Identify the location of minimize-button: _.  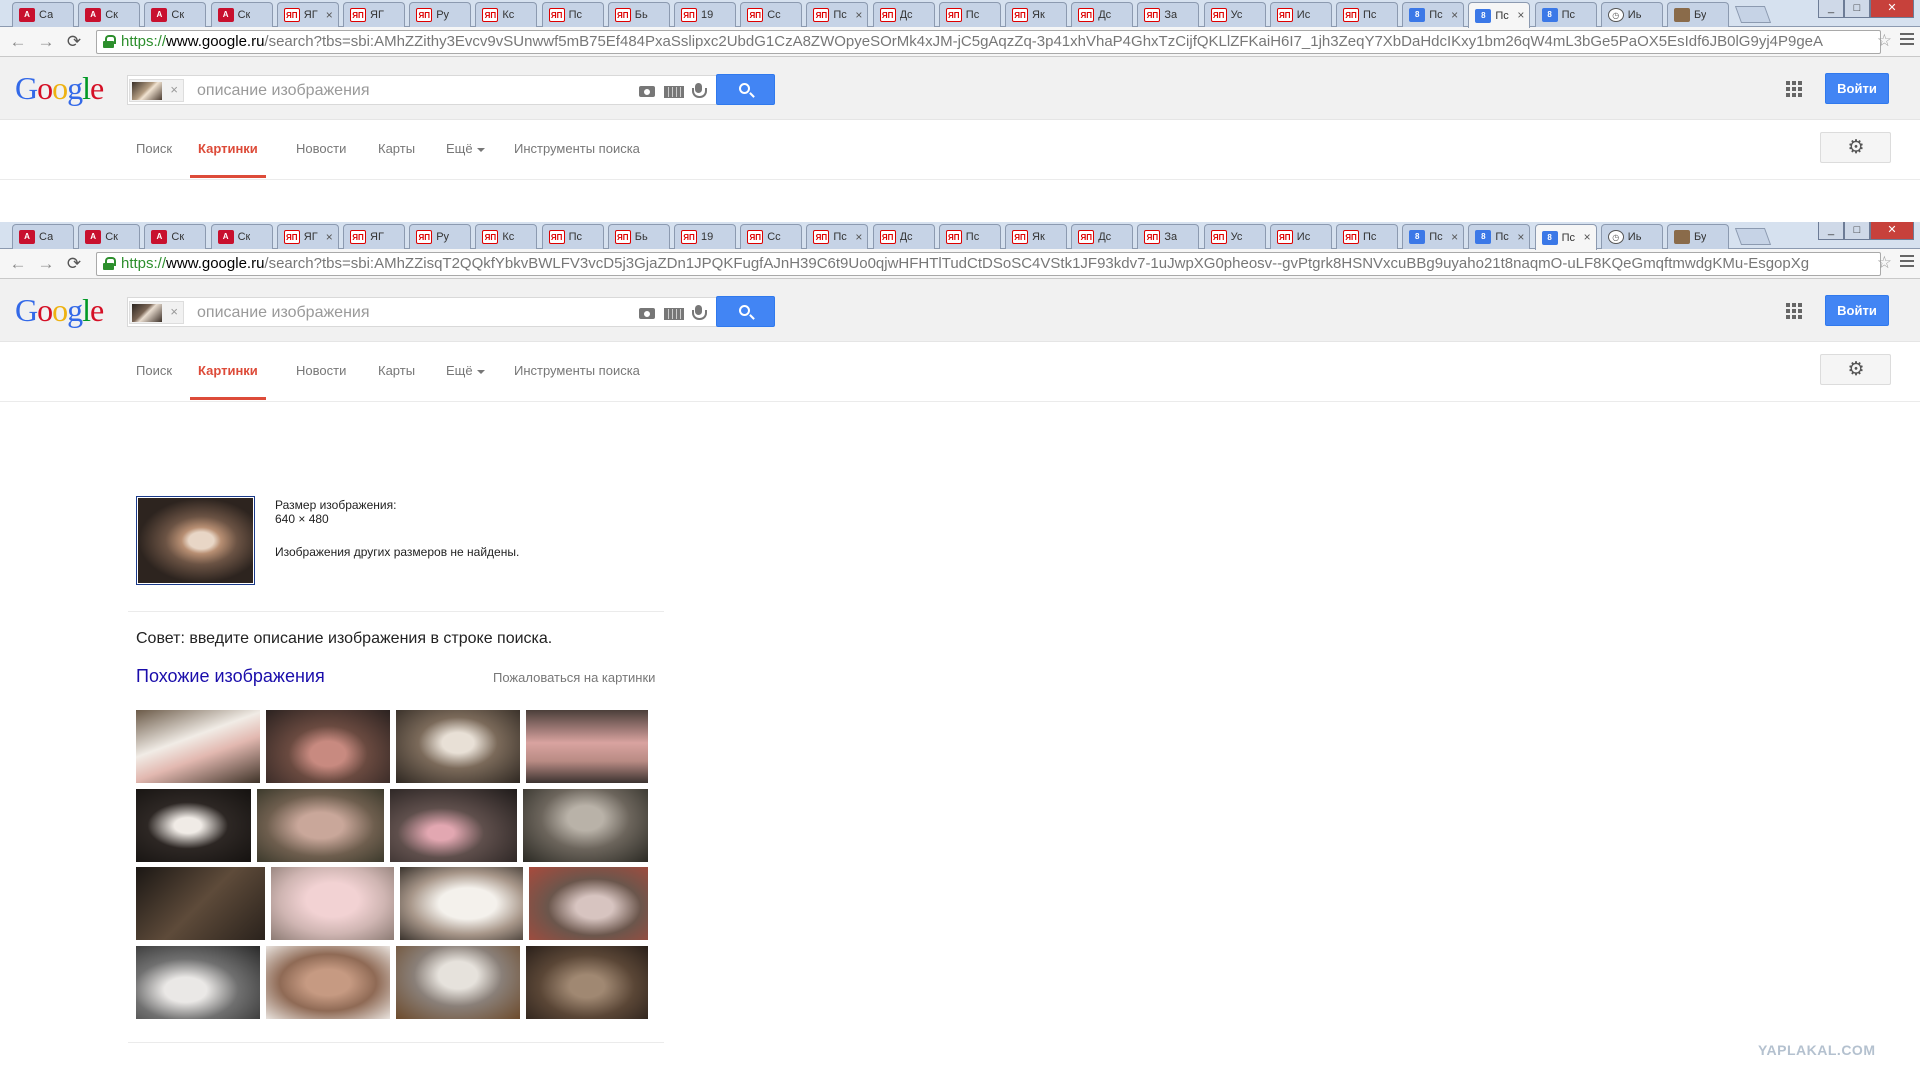
(1831, 9).